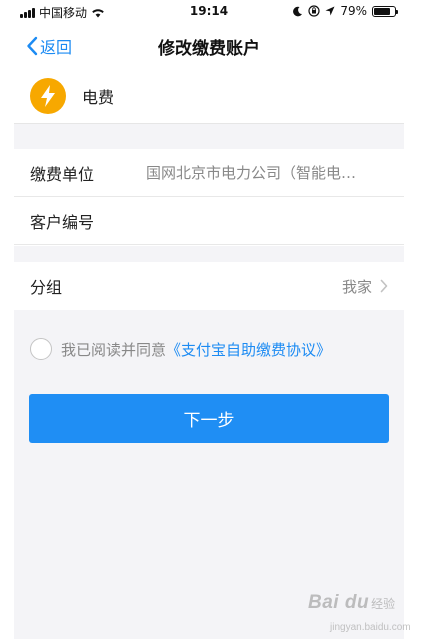 Image resolution: width=428 pixels, height=639 pixels. What do you see at coordinates (314, 11) in the screenshot?
I see `orientation-lock-icon` at bounding box center [314, 11].